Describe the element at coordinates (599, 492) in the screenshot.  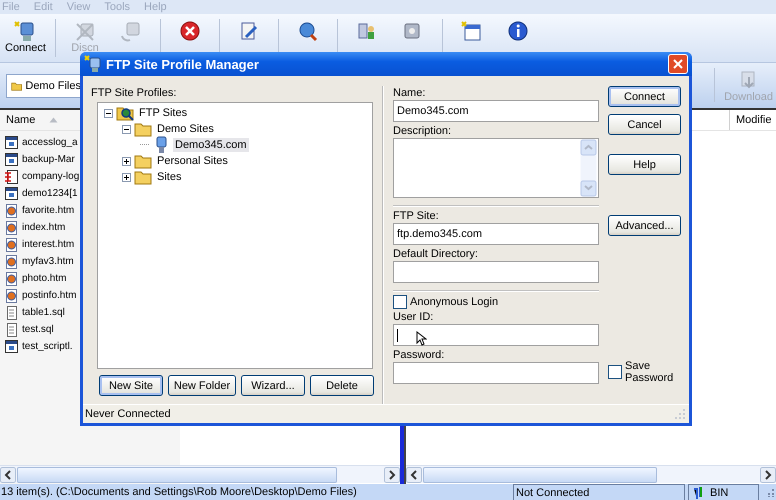
I see `connection-status: Not Connected` at that location.